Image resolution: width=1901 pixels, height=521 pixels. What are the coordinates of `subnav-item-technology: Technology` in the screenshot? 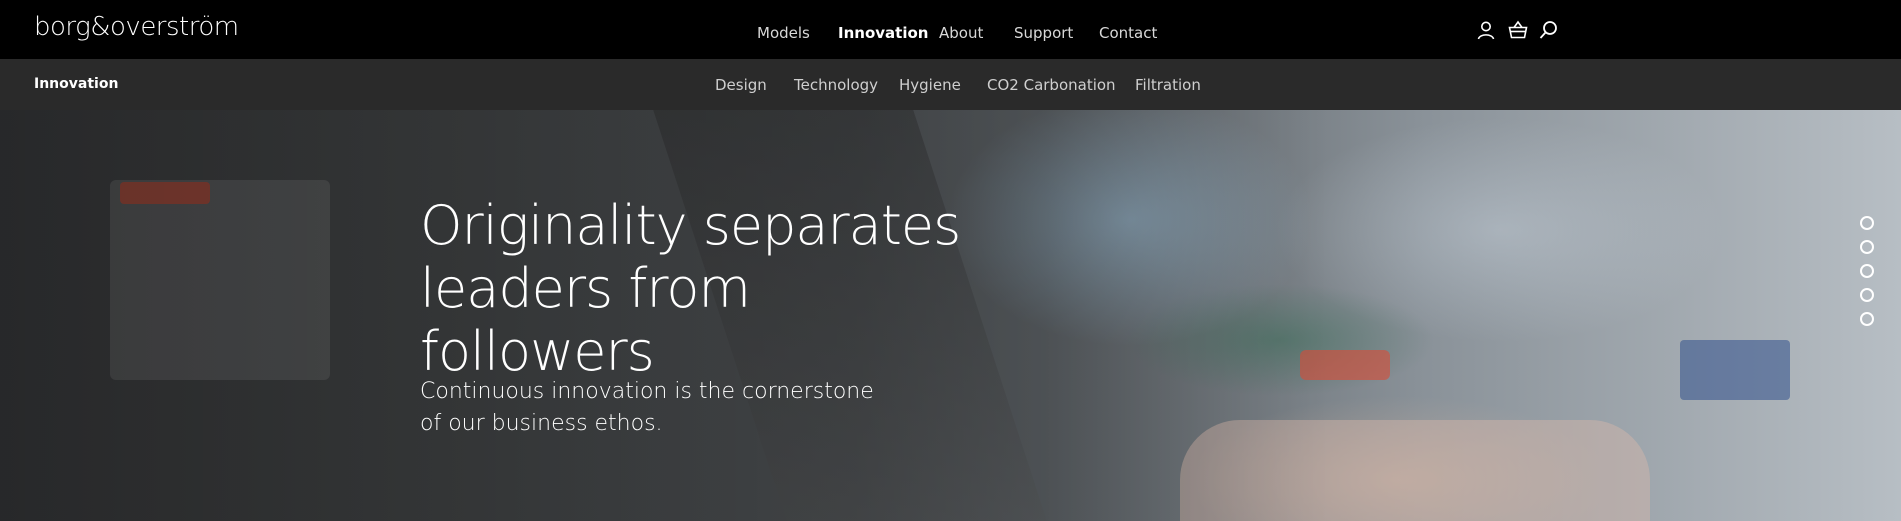 It's located at (836, 85).